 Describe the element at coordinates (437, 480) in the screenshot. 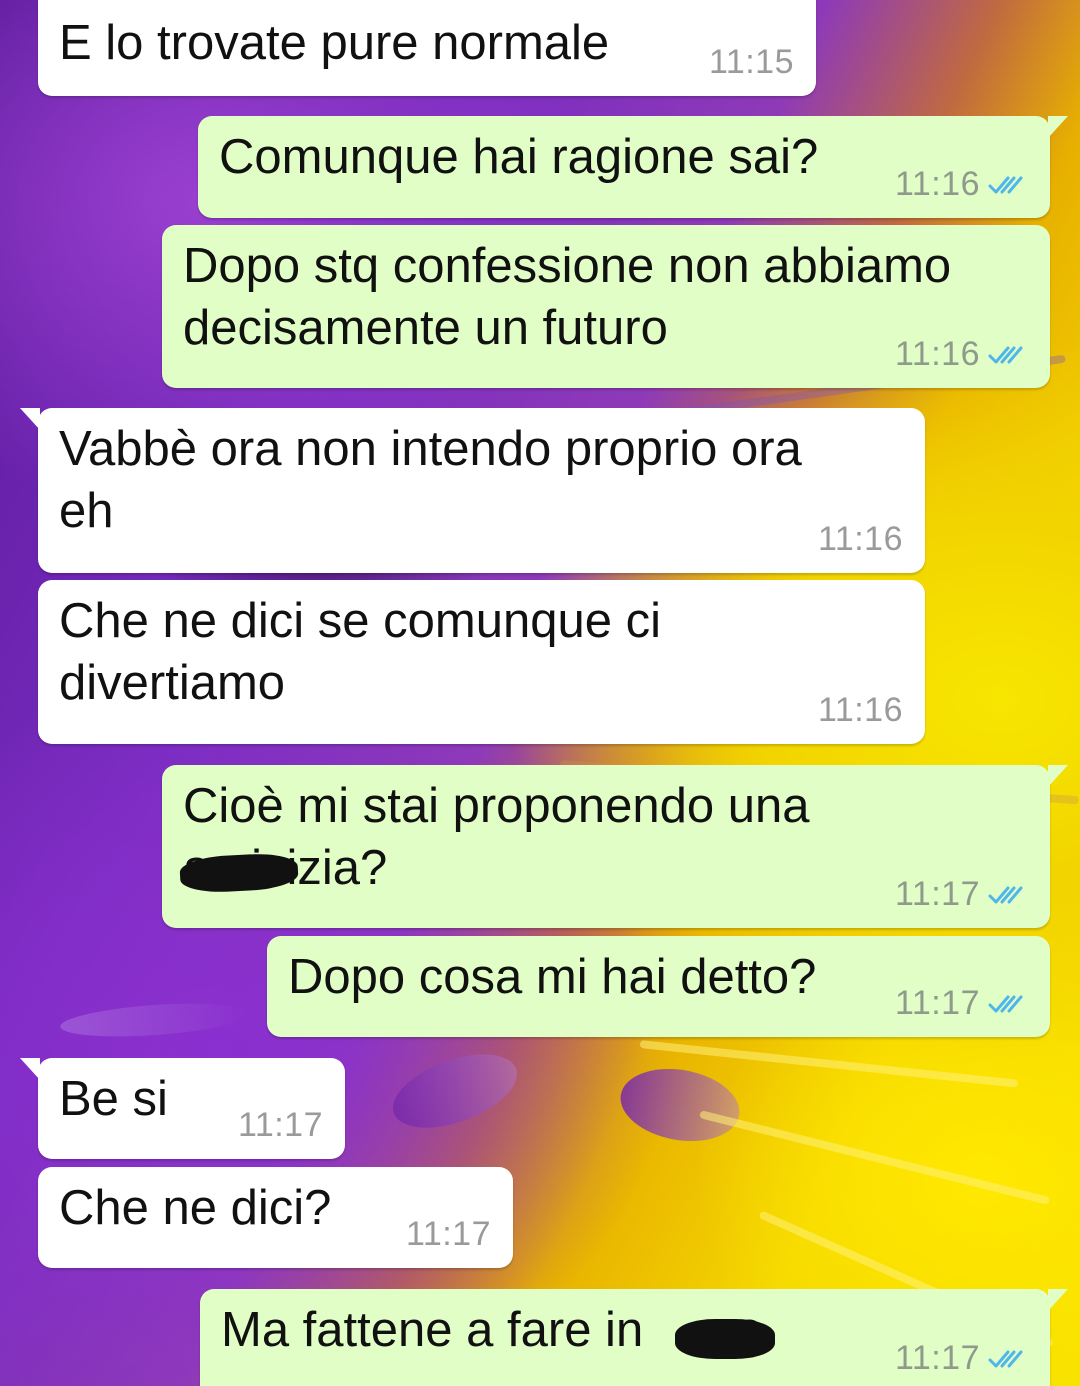

I see `message-text: Vabbè ora non intendo proprio ora eh` at that location.